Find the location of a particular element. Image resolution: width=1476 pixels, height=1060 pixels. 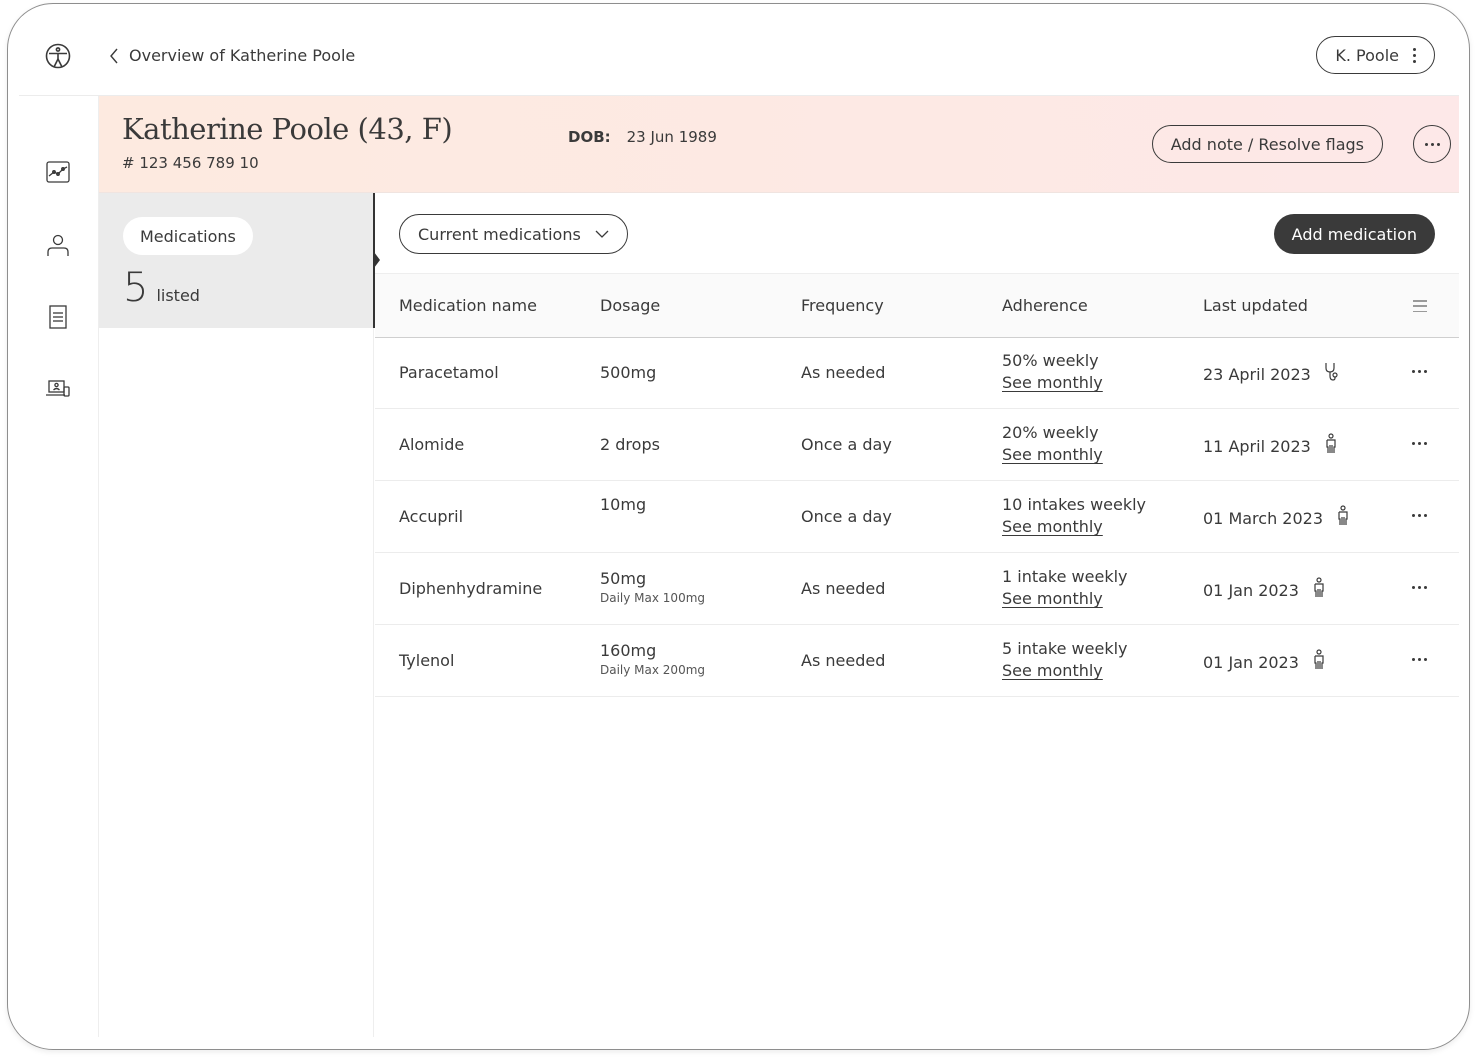

trends-chart-icon is located at coordinates (58, 172).